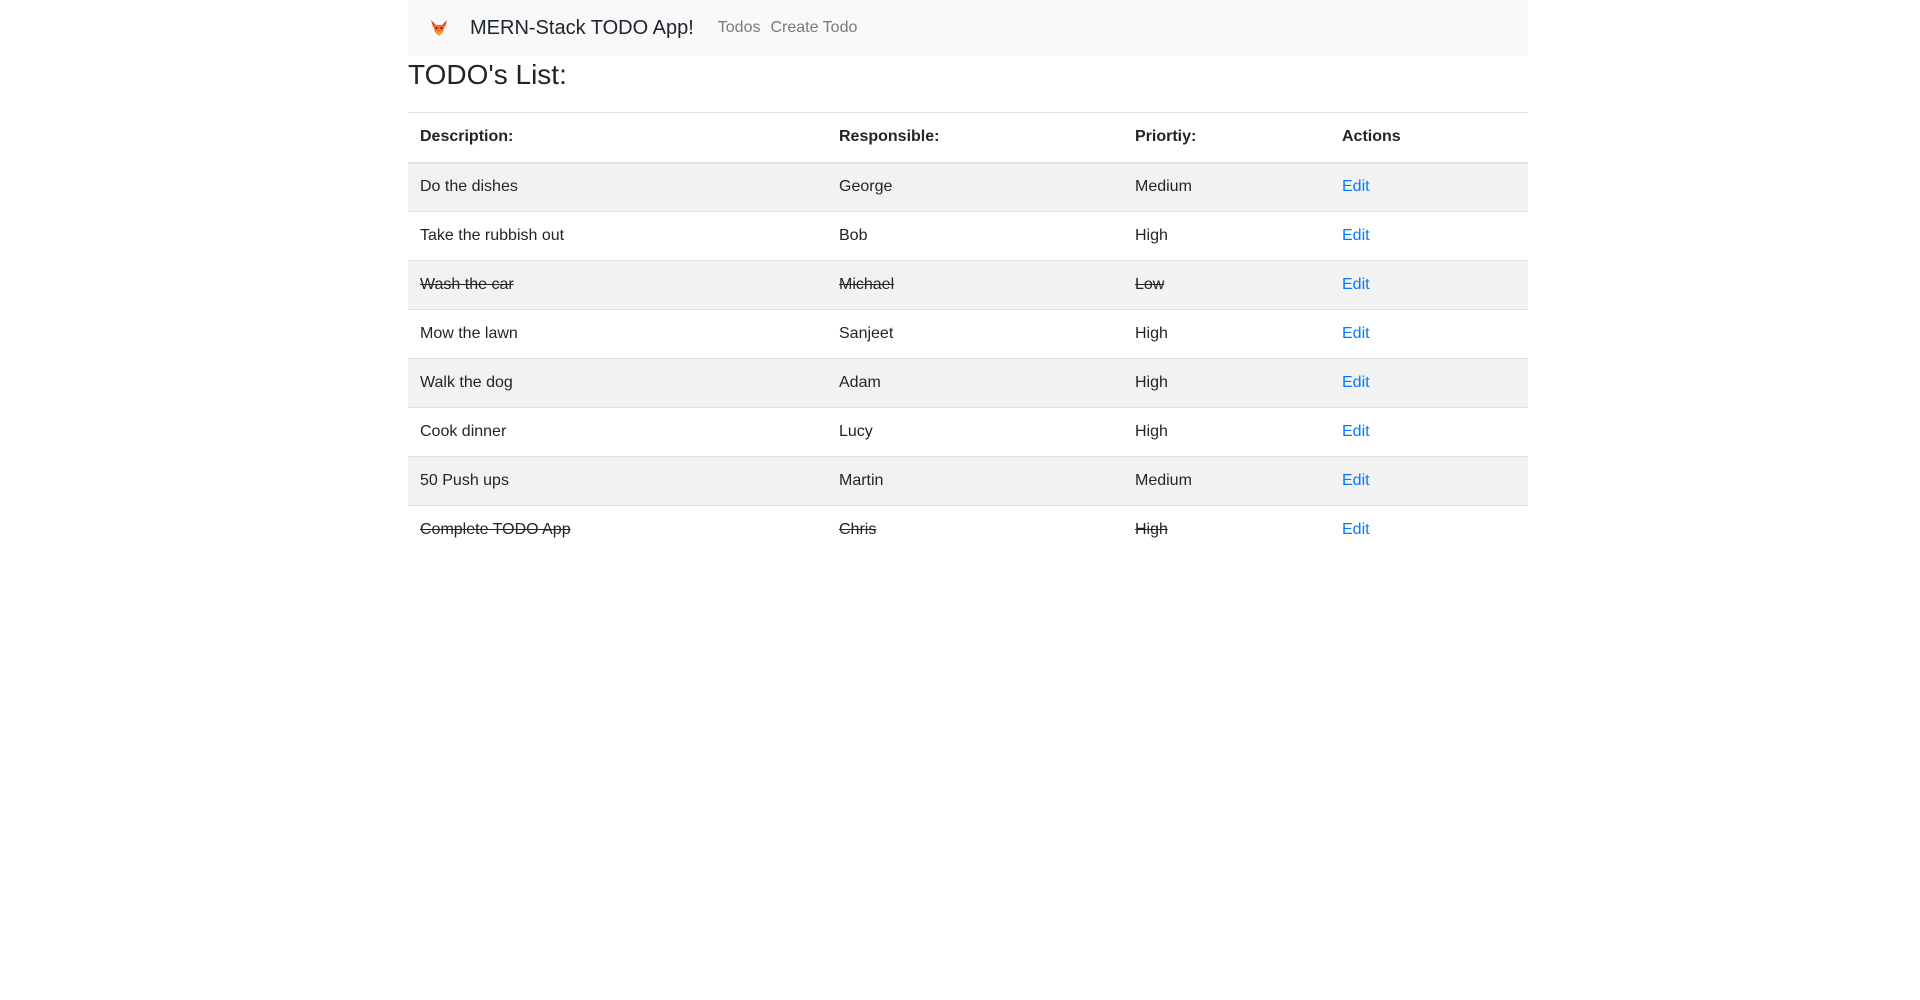 The height and width of the screenshot is (1000, 1920). Describe the element at coordinates (975, 530) in the screenshot. I see `todo-responsible: Chris` at that location.